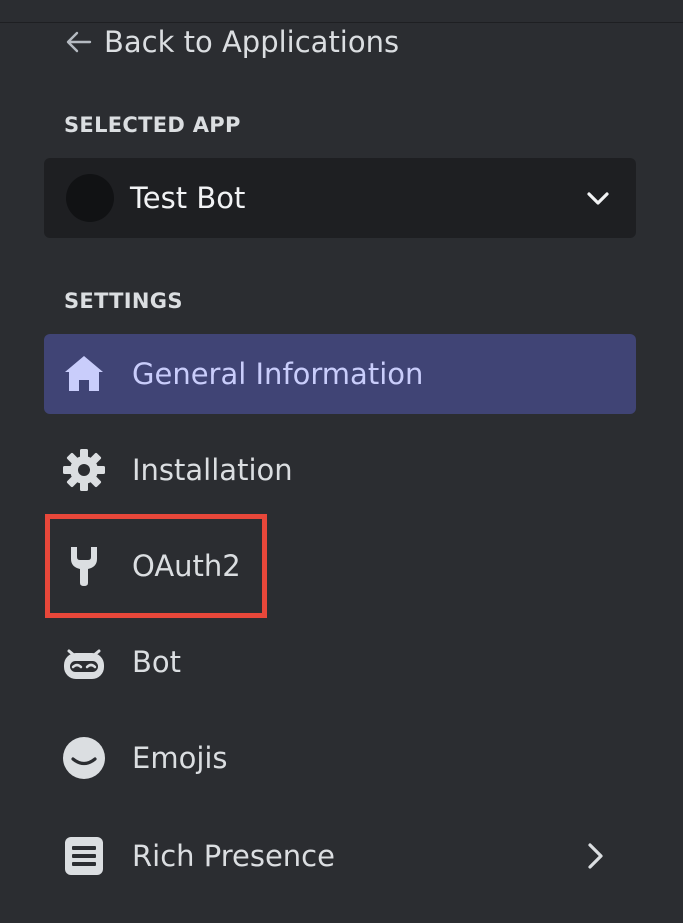 This screenshot has height=923, width=683. What do you see at coordinates (341, 11) in the screenshot?
I see `window-top-edge` at bounding box center [341, 11].